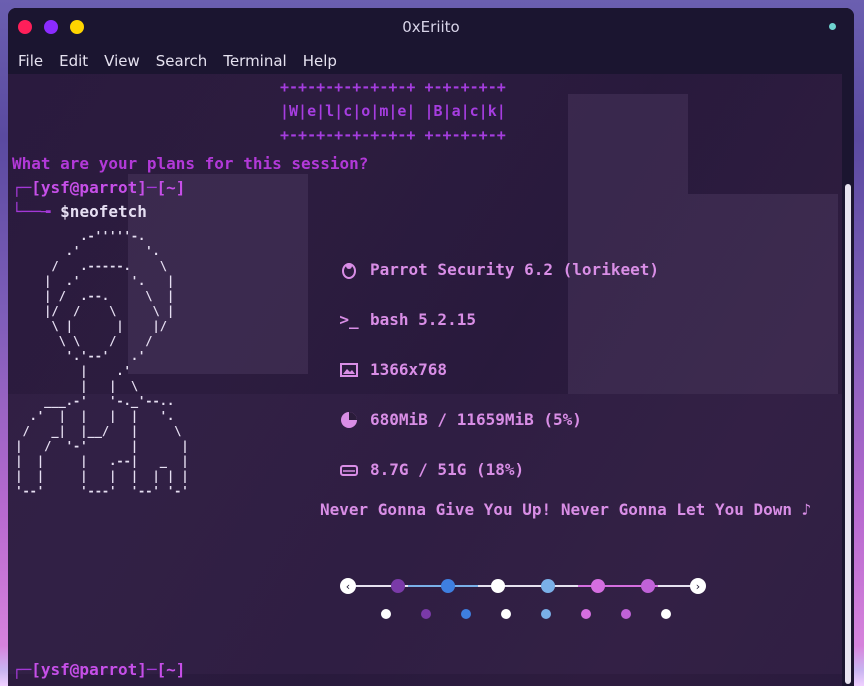  I want to click on prompt-line-1: ┌─[ysf@parrot]─[~], so click(99, 187).